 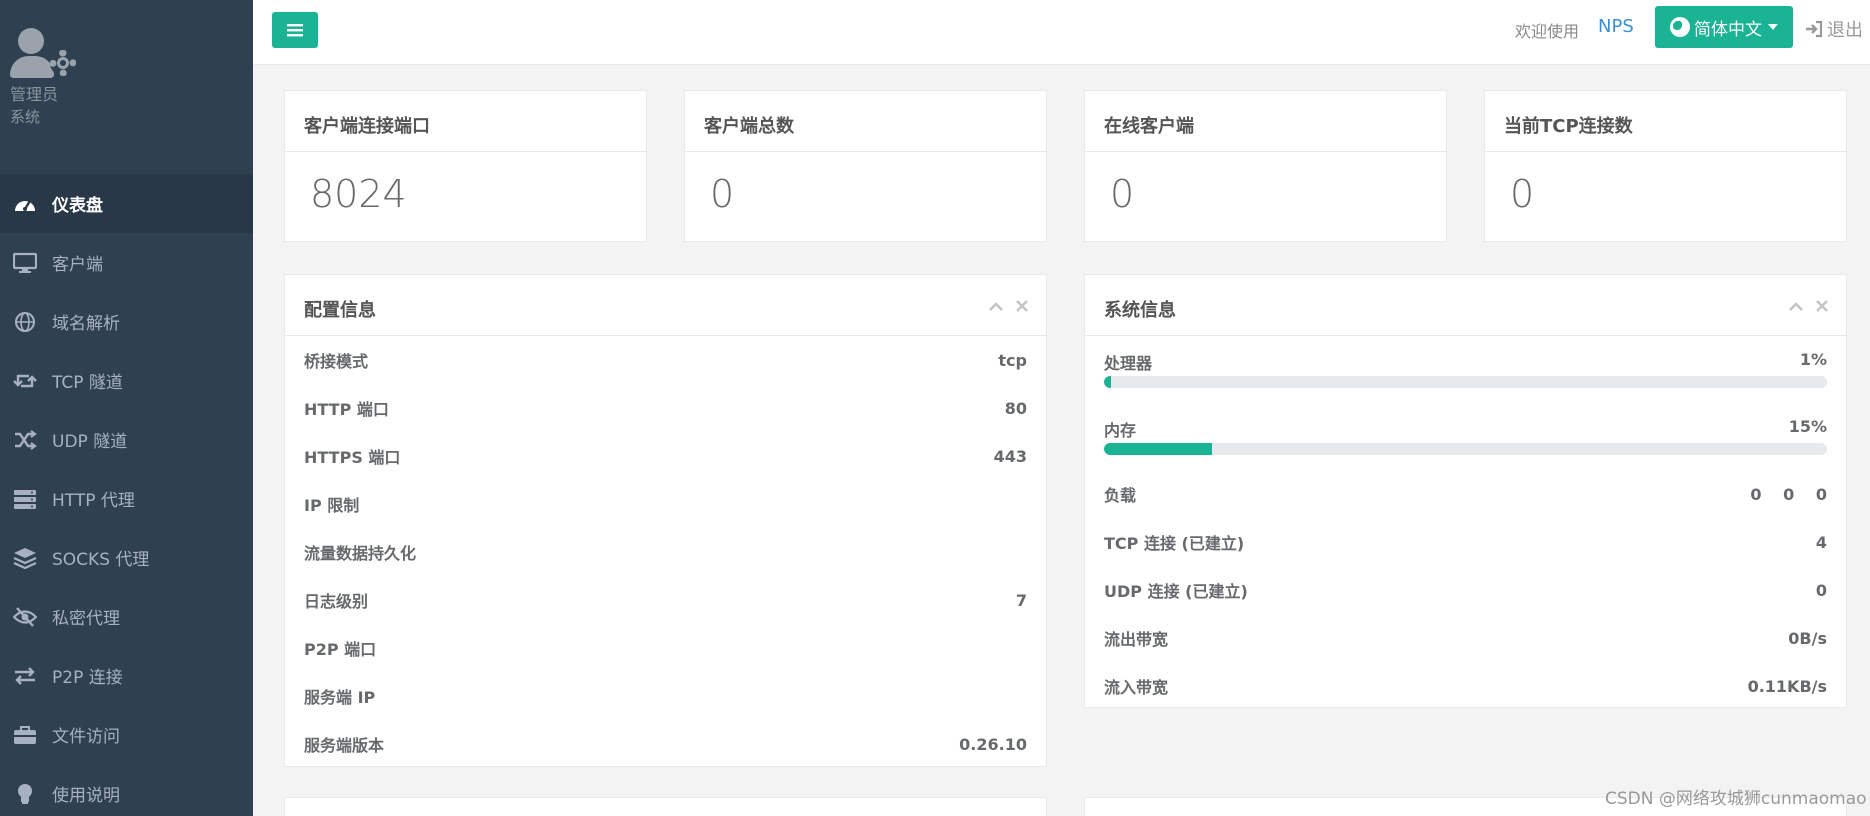 I want to click on lightbulb-icon, so click(x=25, y=794).